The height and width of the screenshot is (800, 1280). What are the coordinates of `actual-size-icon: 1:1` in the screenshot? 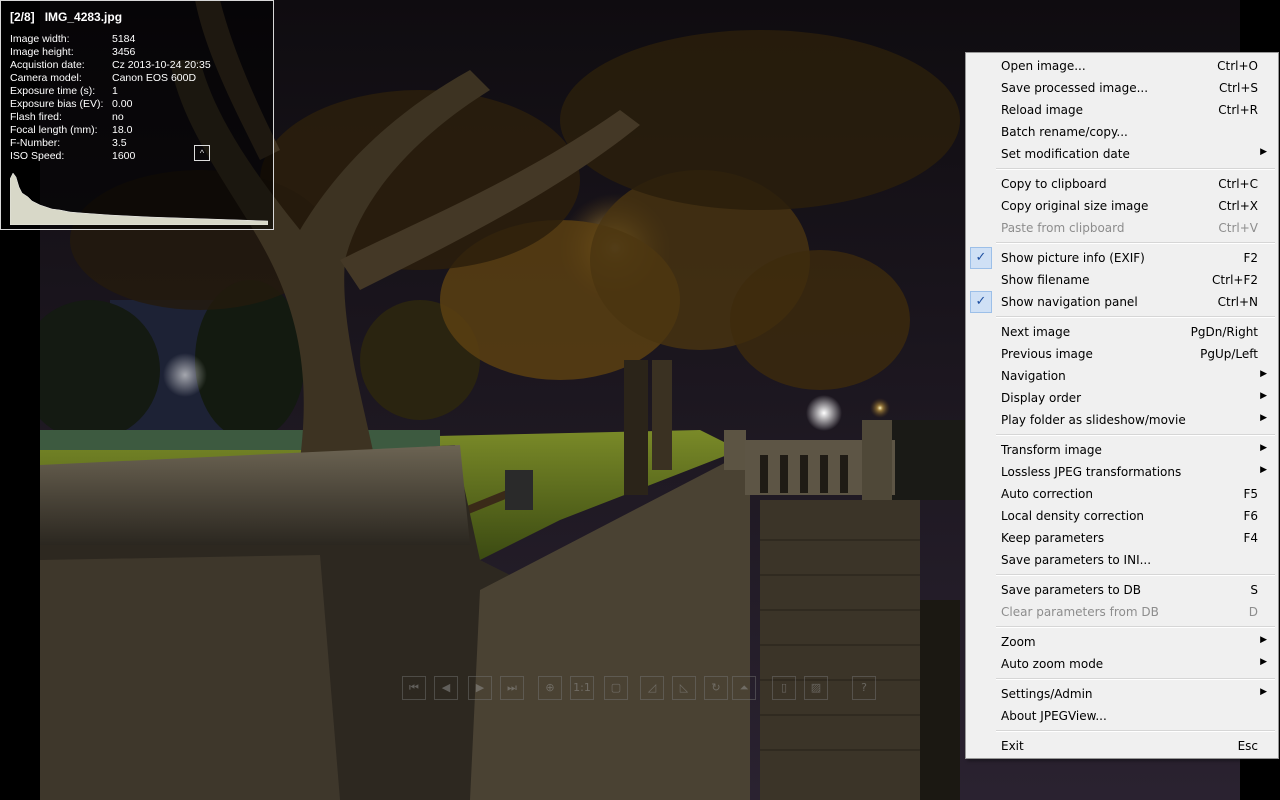 It's located at (582, 688).